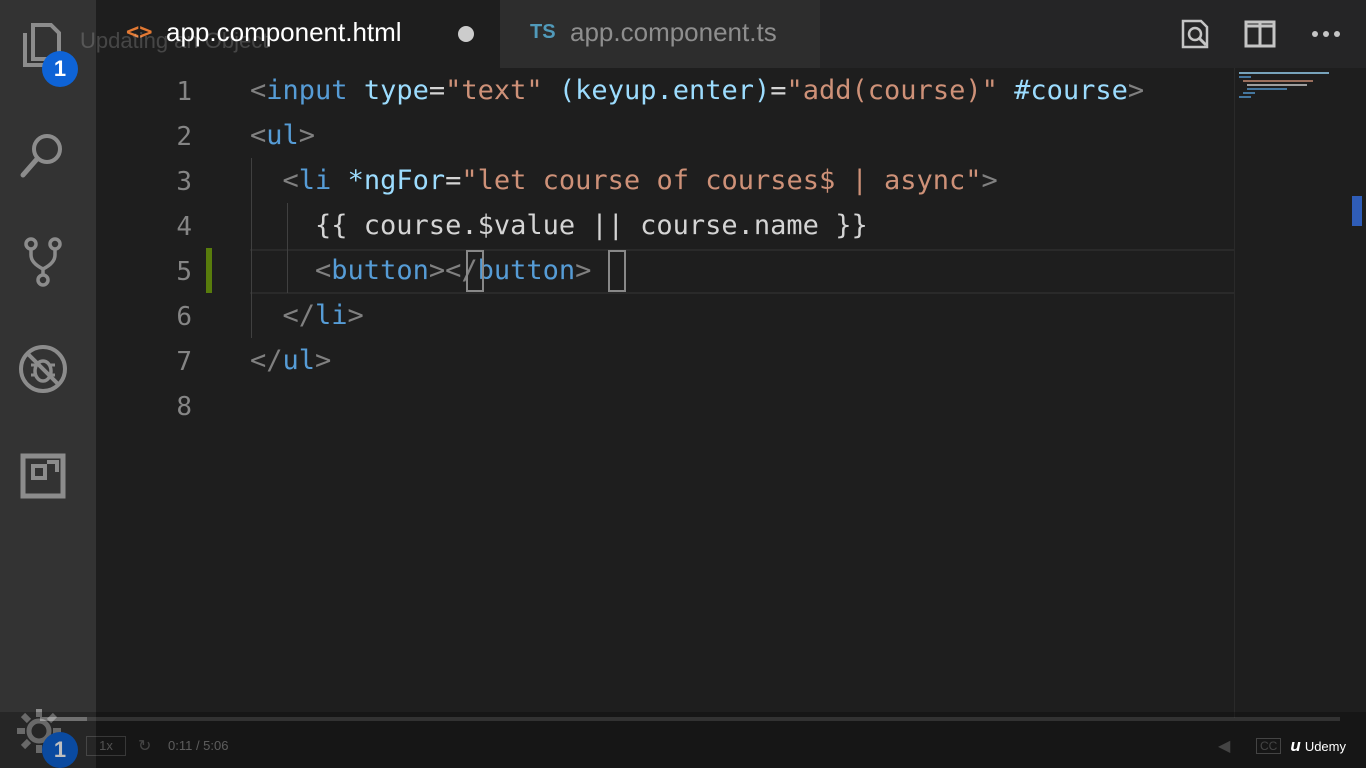 The image size is (1366, 768). What do you see at coordinates (1325, 746) in the screenshot?
I see `brand-label: Udemy` at bounding box center [1325, 746].